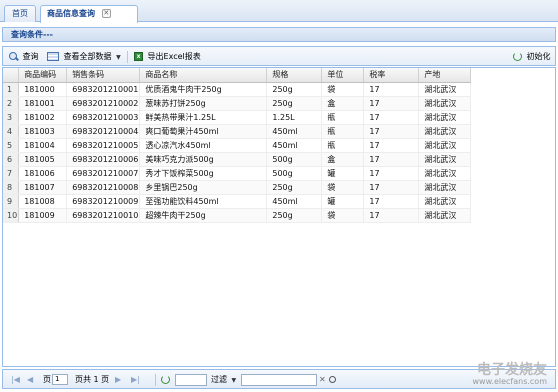 This screenshot has width=558, height=392. I want to click on column-header-origin: 产地, so click(445, 75).